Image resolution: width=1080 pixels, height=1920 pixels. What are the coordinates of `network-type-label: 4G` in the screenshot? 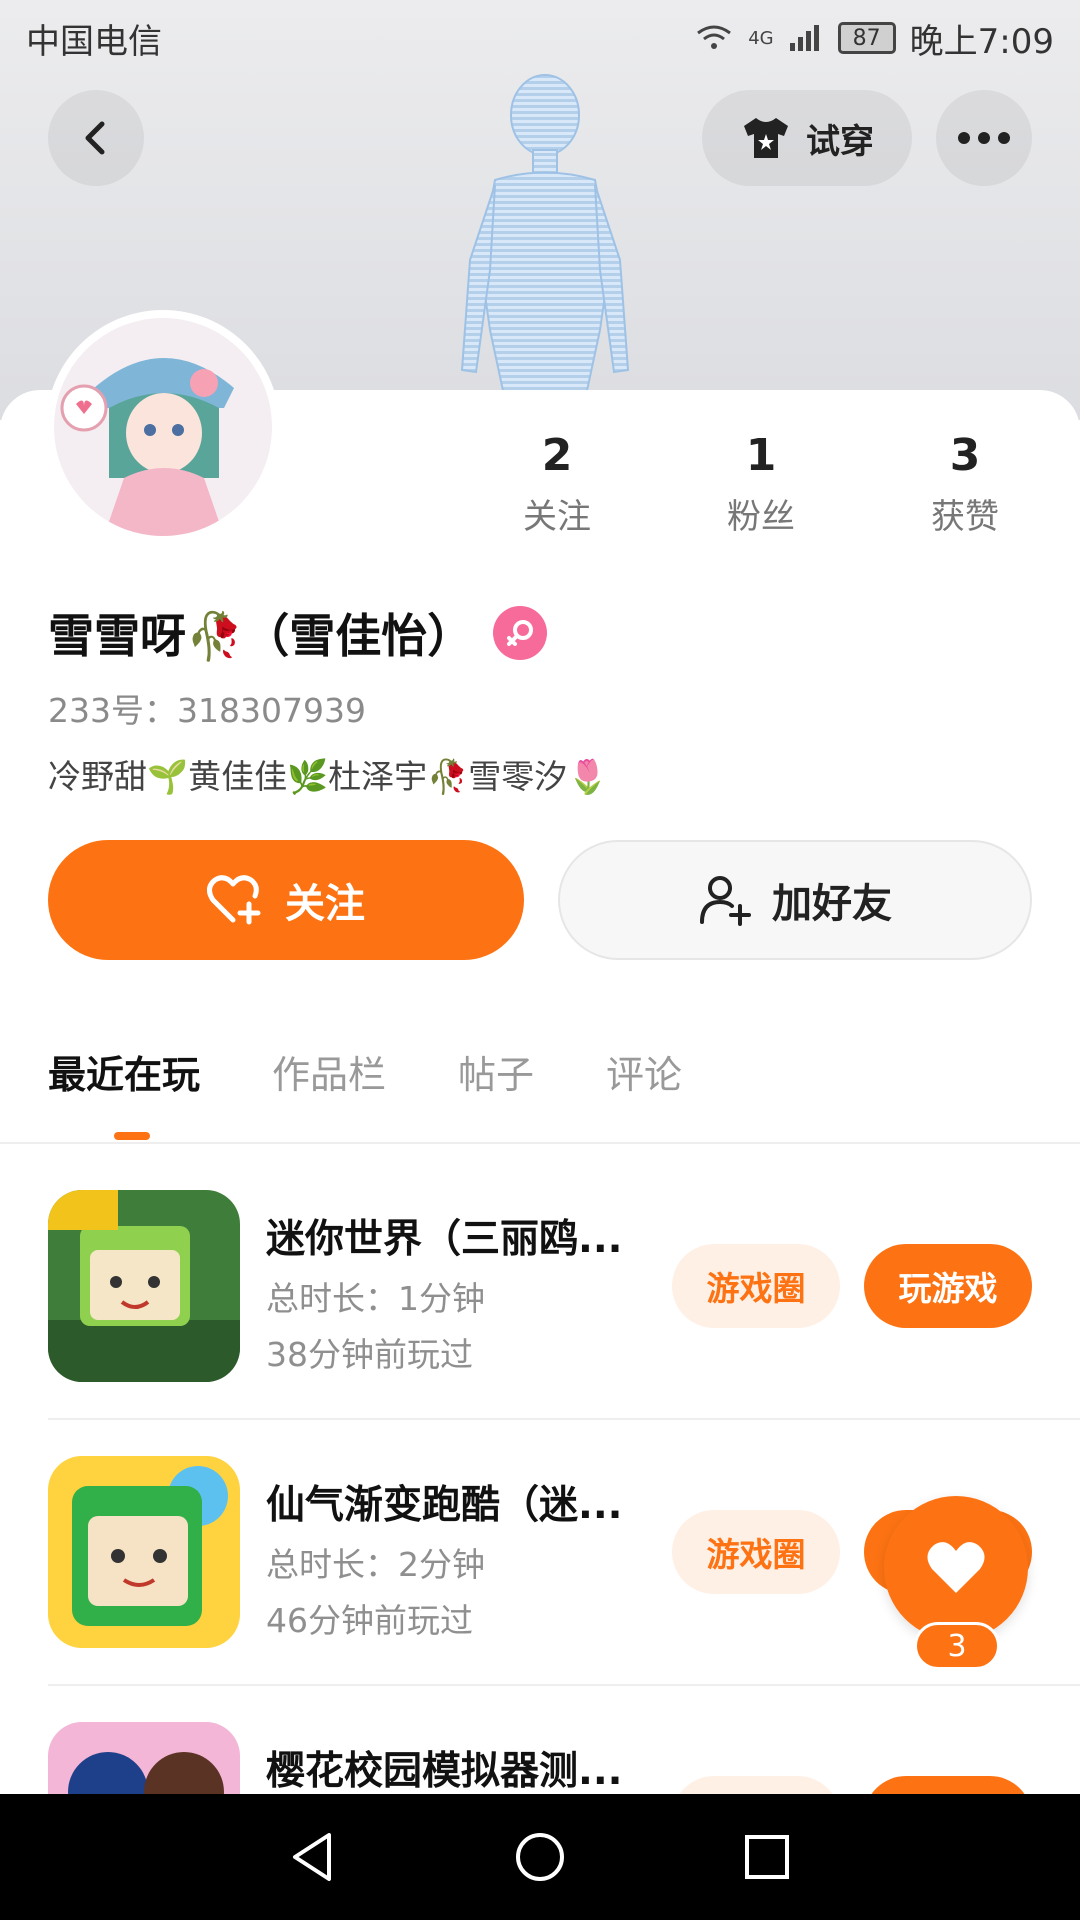 It's located at (761, 38).